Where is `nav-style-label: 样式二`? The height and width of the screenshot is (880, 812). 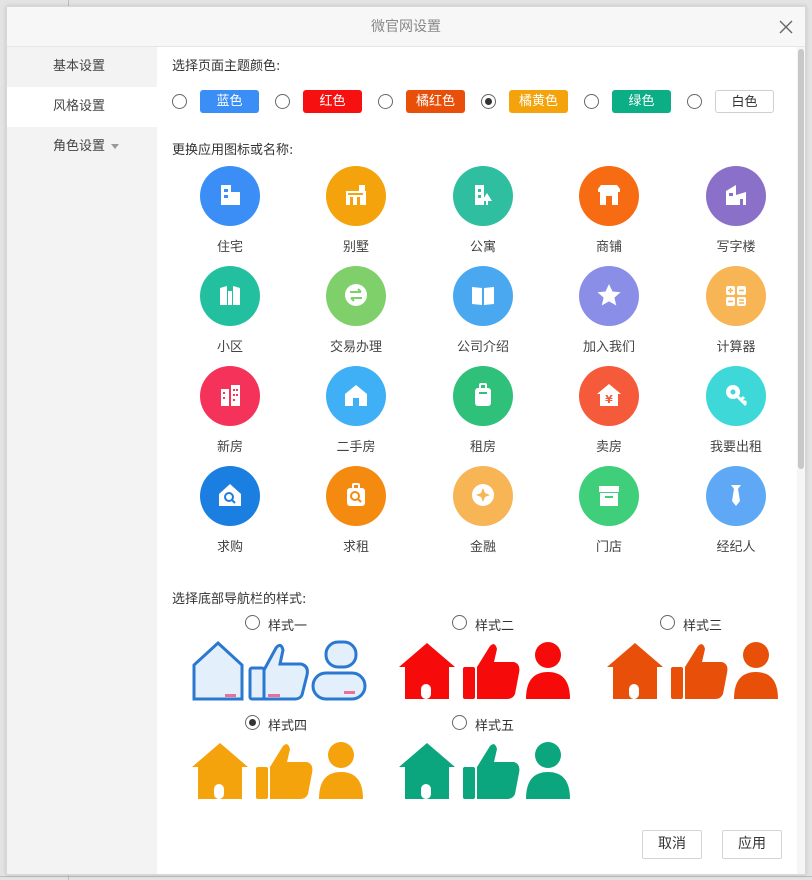 nav-style-label: 样式二 is located at coordinates (495, 626).